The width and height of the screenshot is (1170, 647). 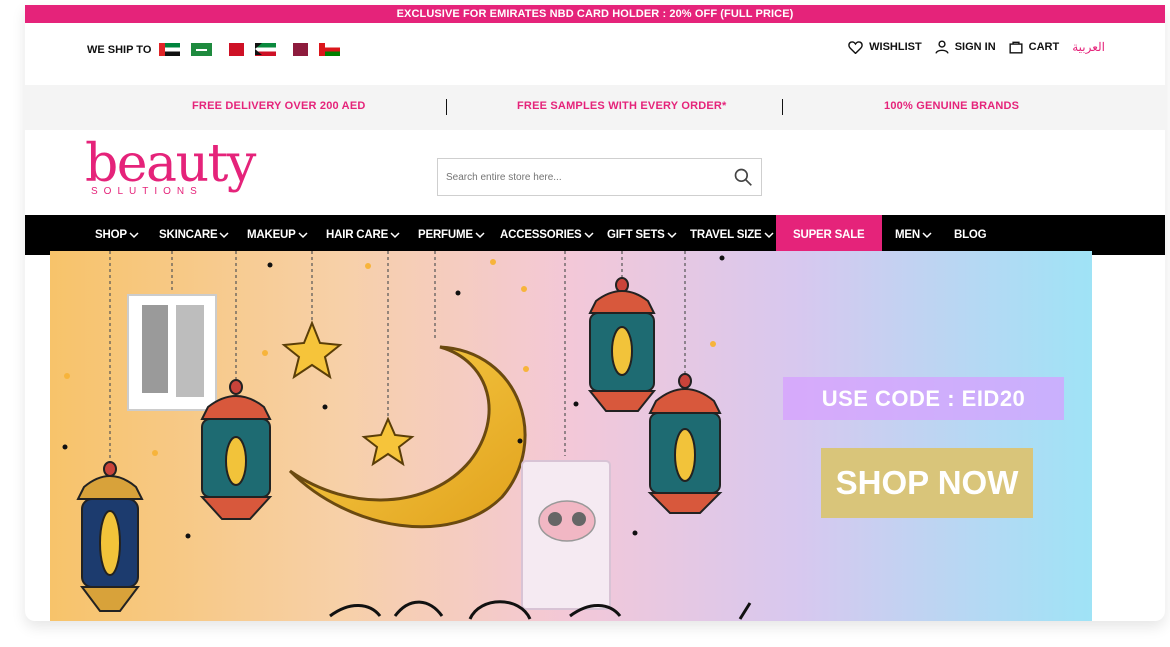 What do you see at coordinates (298, 49) in the screenshot?
I see `qatar-flag-icon` at bounding box center [298, 49].